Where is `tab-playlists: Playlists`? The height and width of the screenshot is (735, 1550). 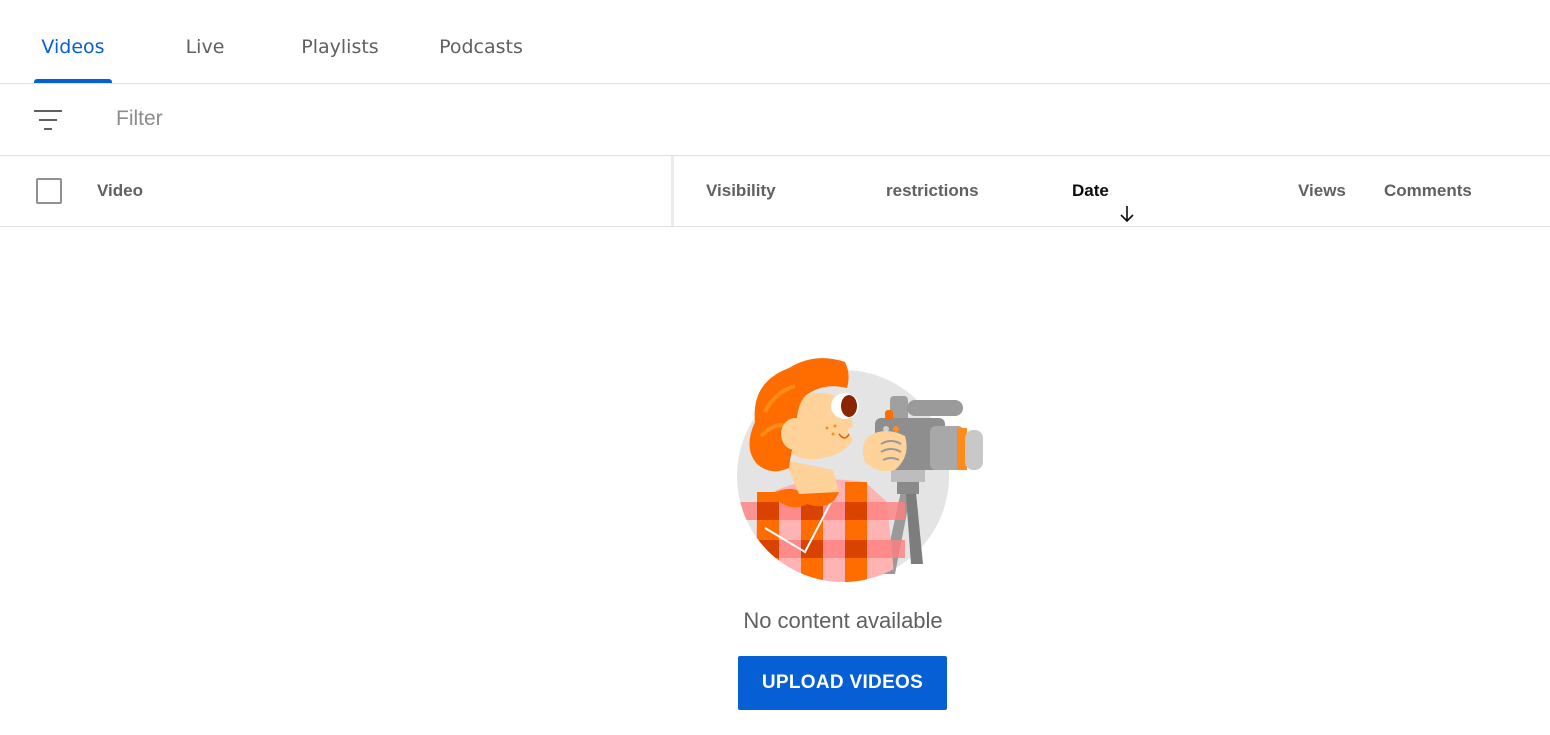
tab-playlists: Playlists is located at coordinates (340, 41).